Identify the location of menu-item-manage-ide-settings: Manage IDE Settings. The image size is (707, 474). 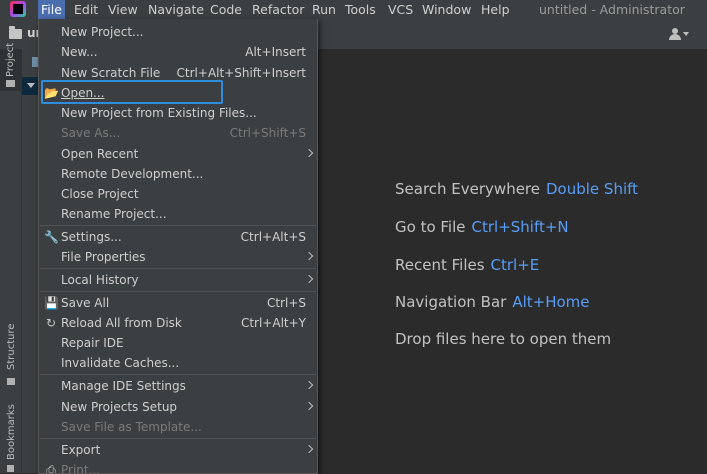
(178, 386).